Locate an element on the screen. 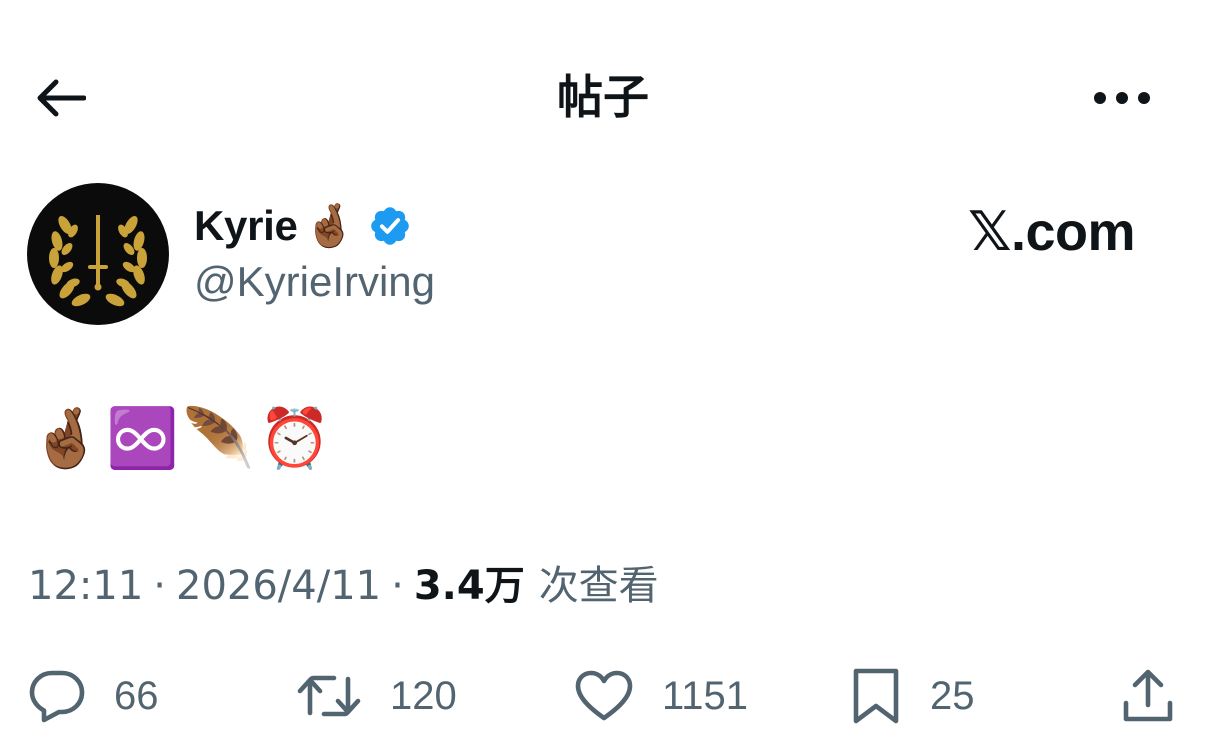  retweet-icon is located at coordinates (329, 696).